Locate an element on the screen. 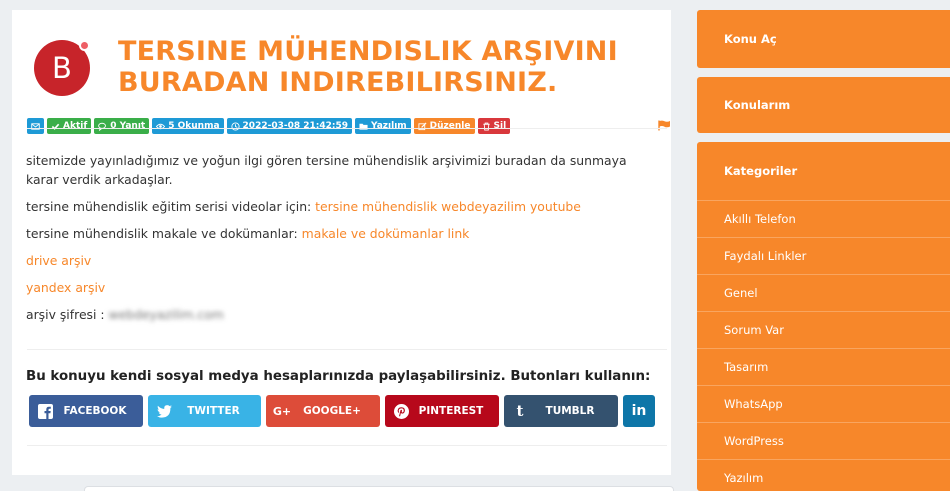 The height and width of the screenshot is (491, 950). tumblr-share-button: t TUMBLR is located at coordinates (561, 411).